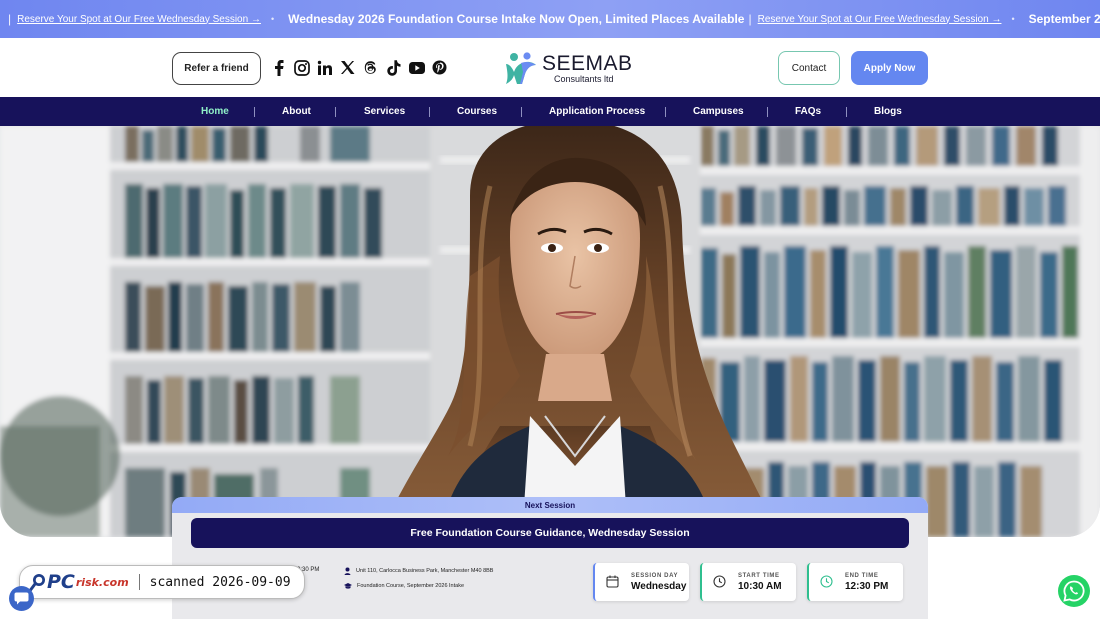  I want to click on linkedin-icon, so click(324, 67).